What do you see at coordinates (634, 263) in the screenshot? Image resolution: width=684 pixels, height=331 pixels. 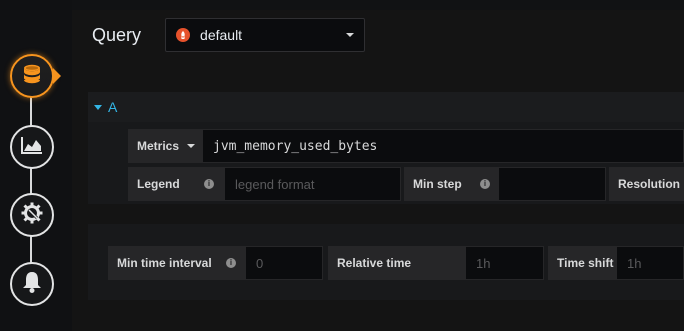 I see `time-shift-placeholder: 1h` at bounding box center [634, 263].